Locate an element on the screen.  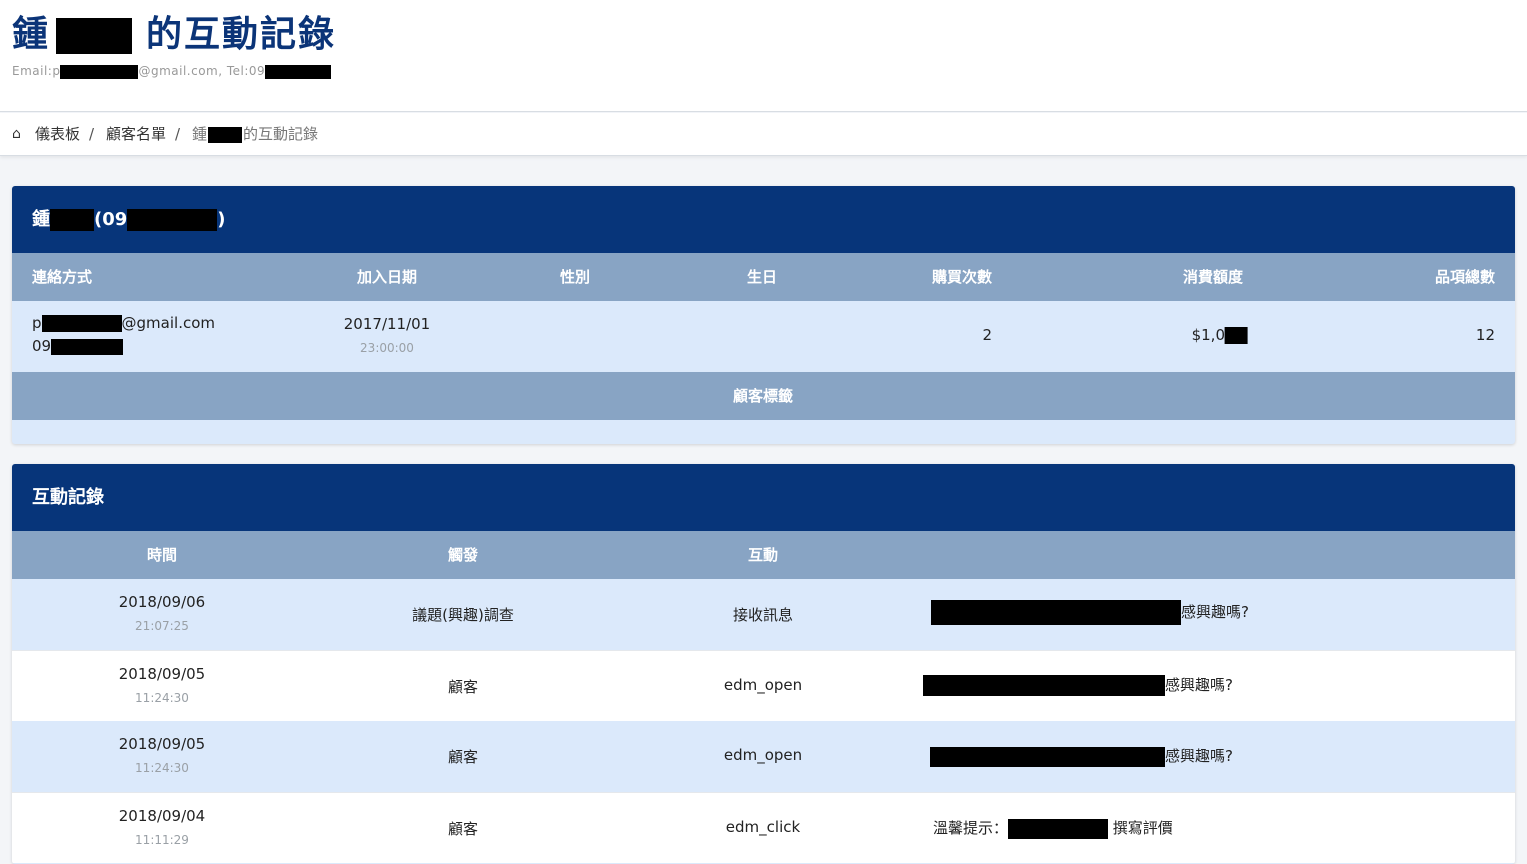
phone-prefix: 09 is located at coordinates (42, 346).